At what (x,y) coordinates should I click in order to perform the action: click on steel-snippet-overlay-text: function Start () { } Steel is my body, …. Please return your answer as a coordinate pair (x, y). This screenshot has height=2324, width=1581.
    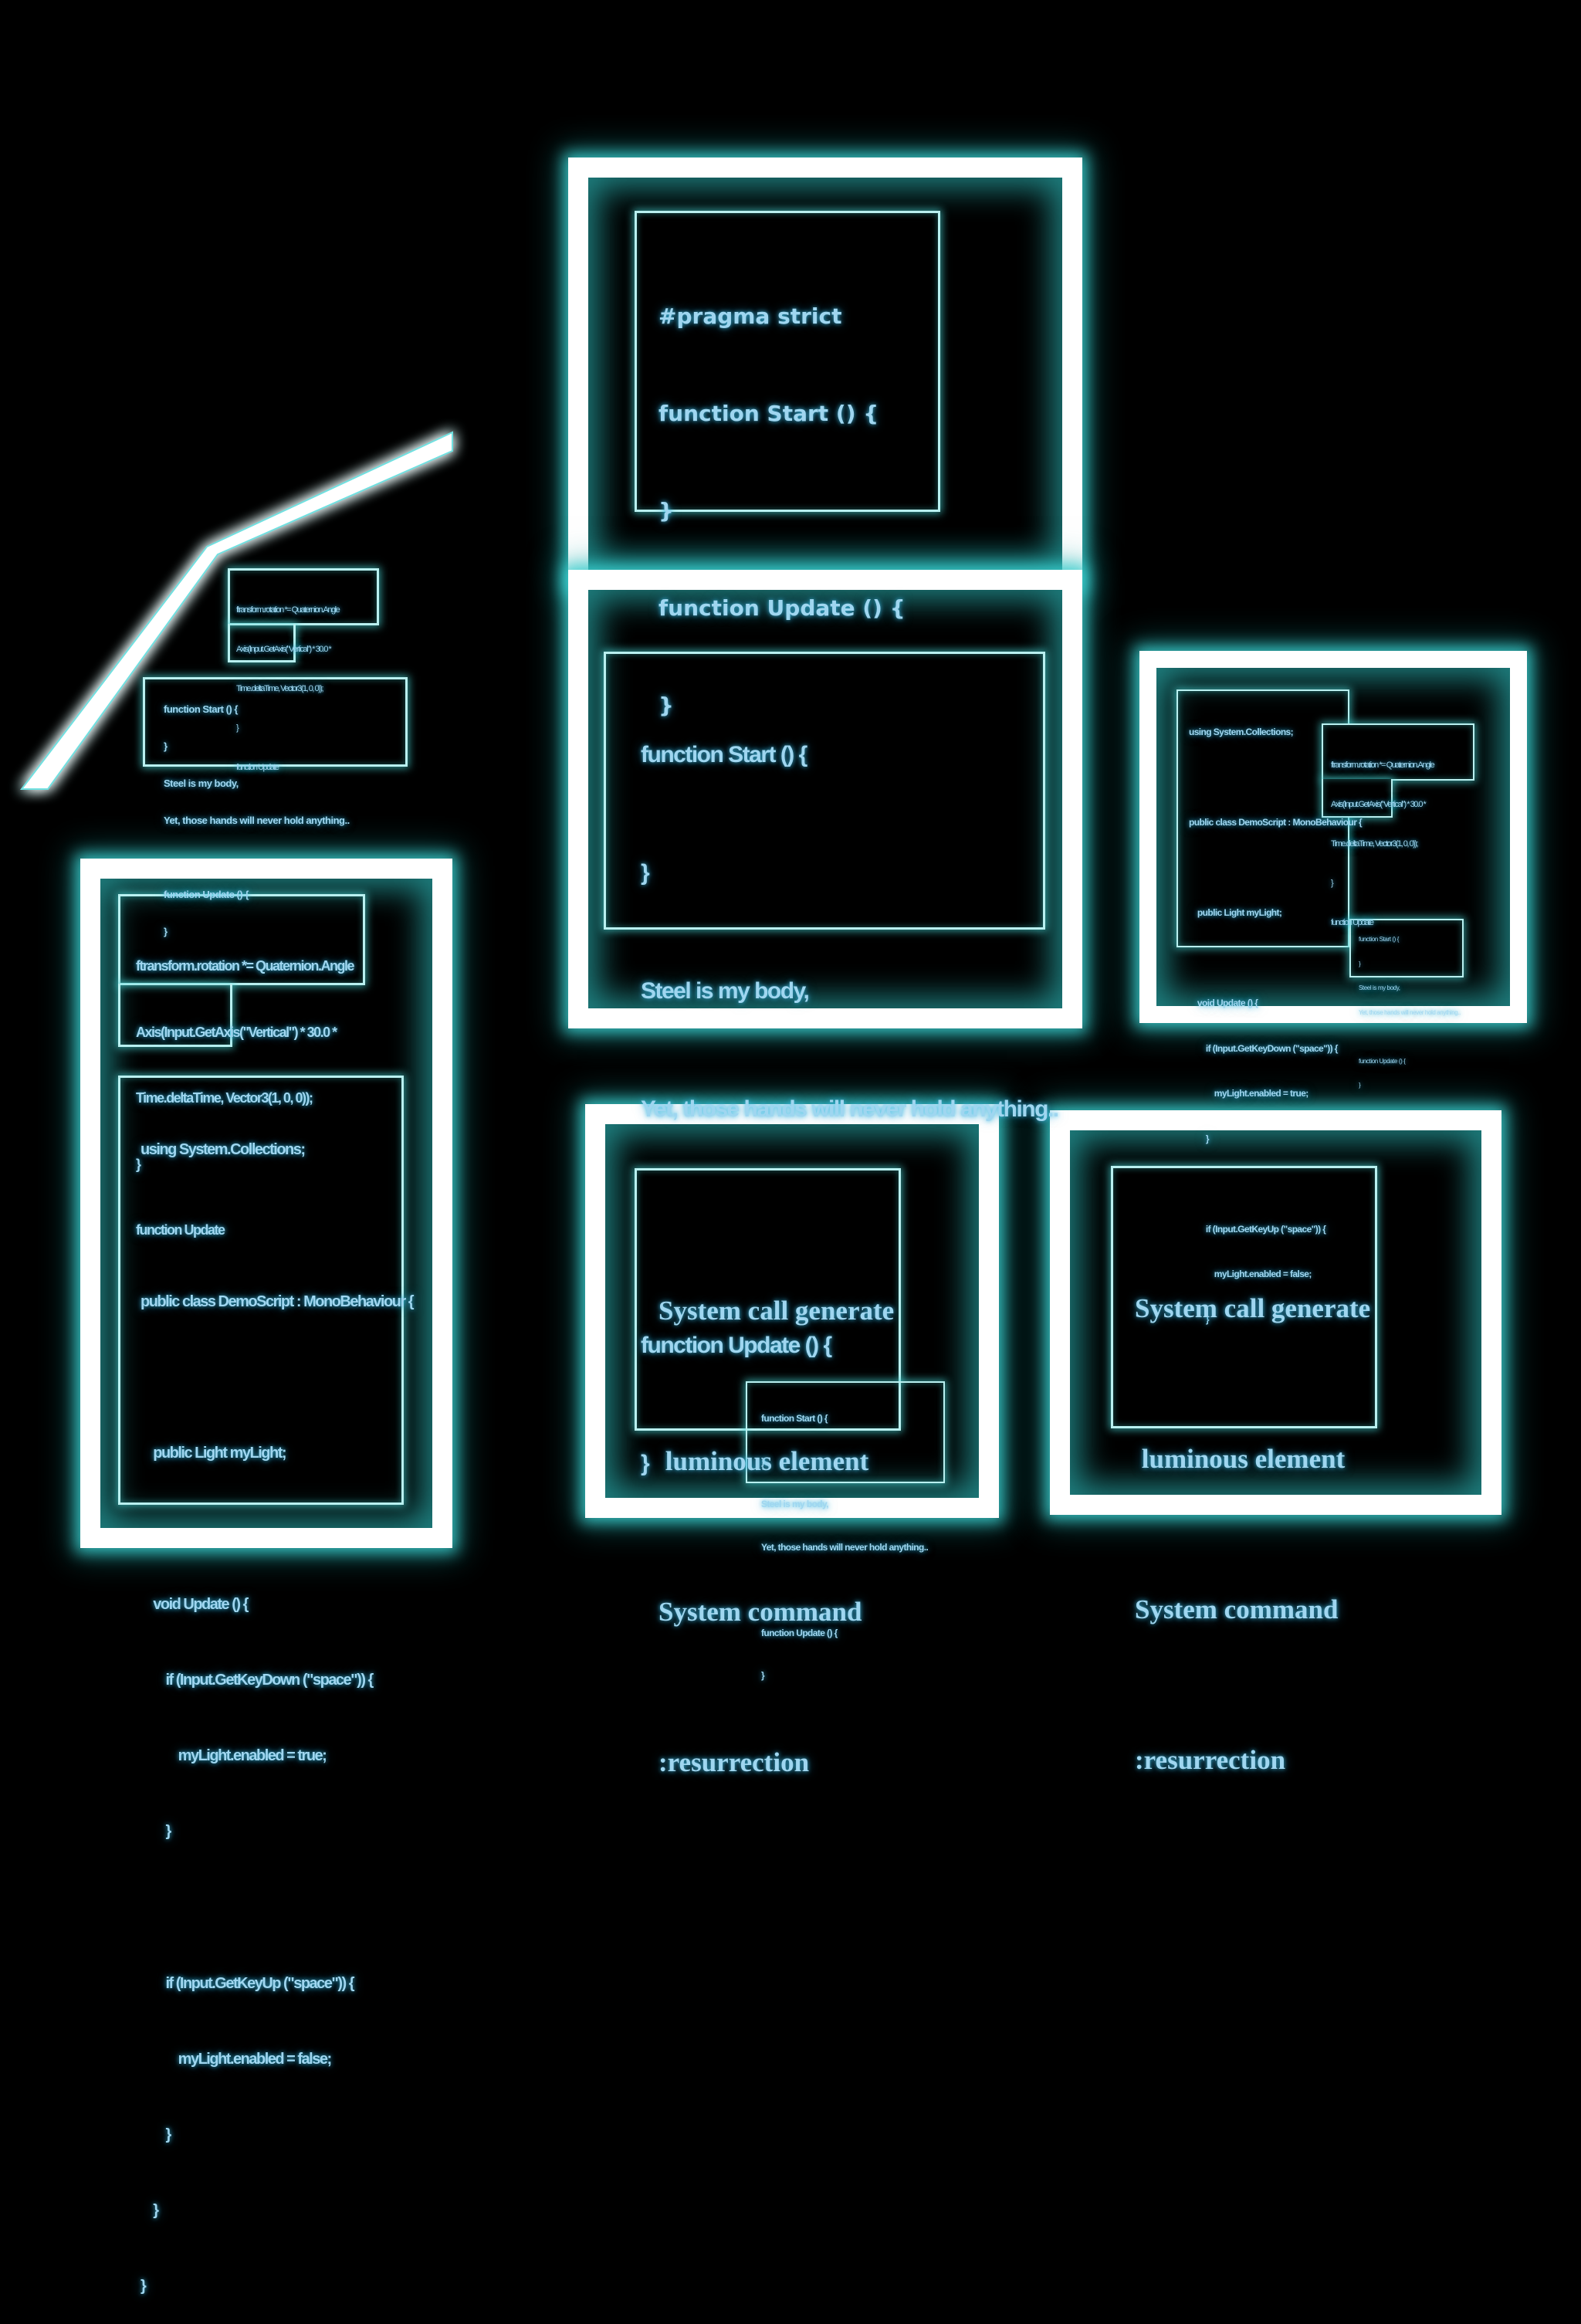
    Looking at the image, I should click on (845, 1540).